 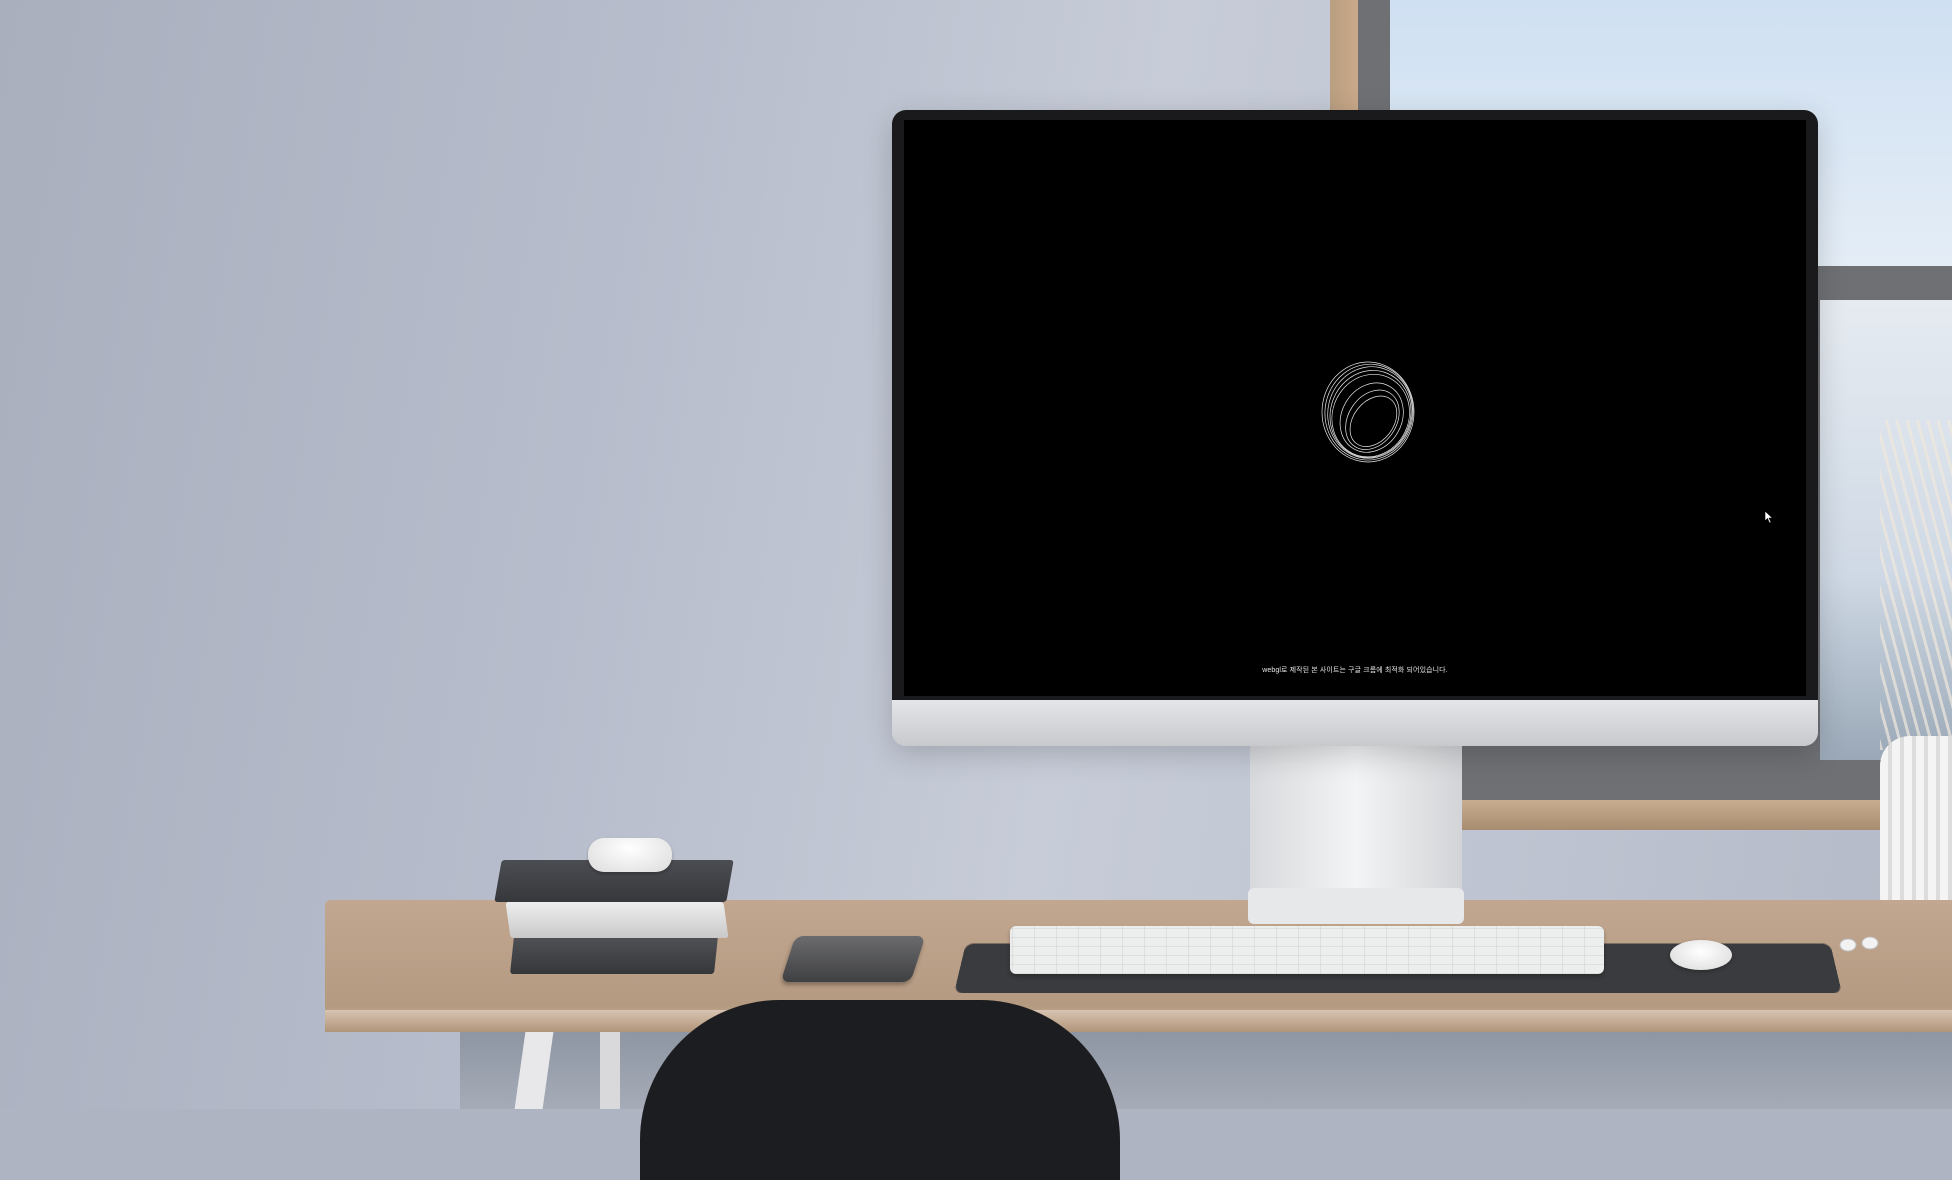 I want to click on spinning-ring-icon, so click(x=1368, y=412).